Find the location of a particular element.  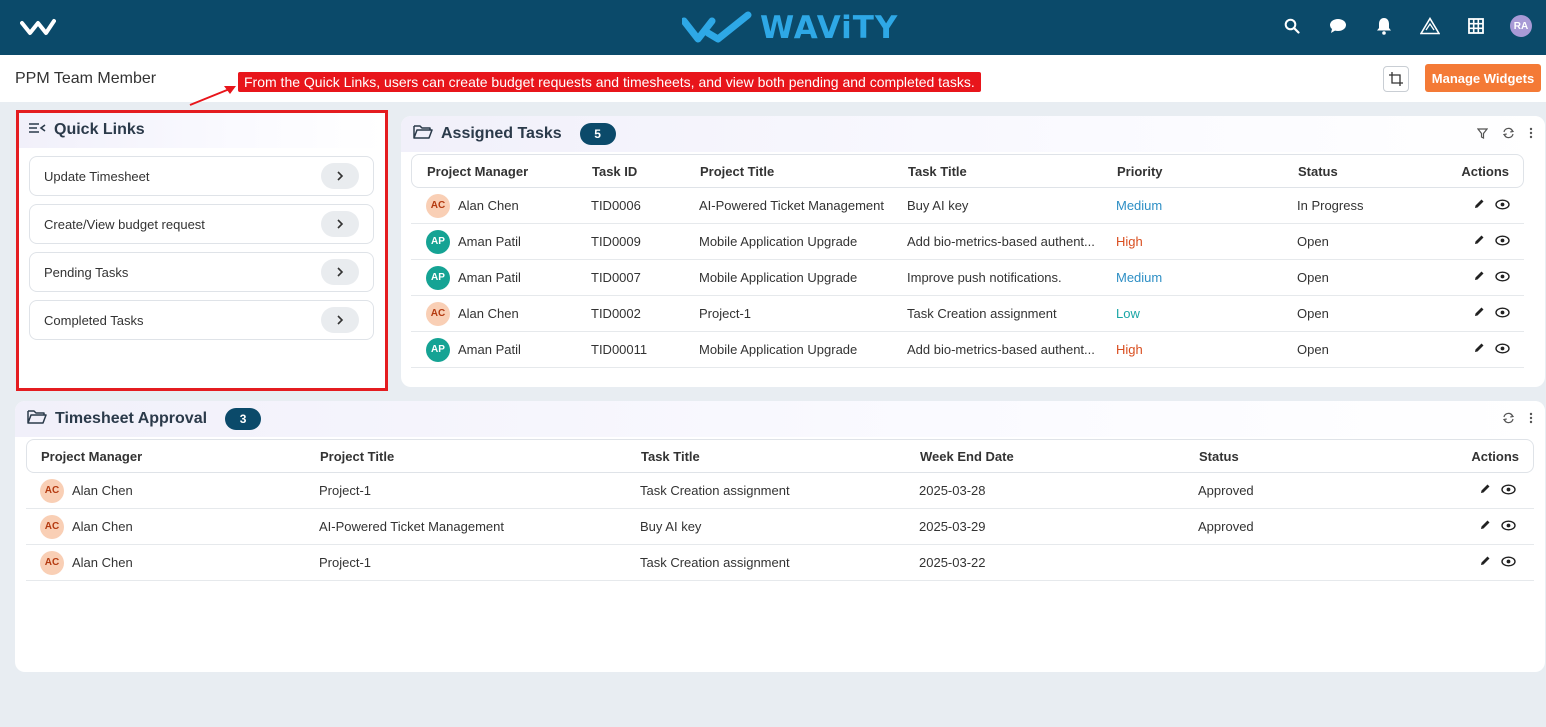

quick-link-pending-tasks: Pending Tasks is located at coordinates (201, 272).